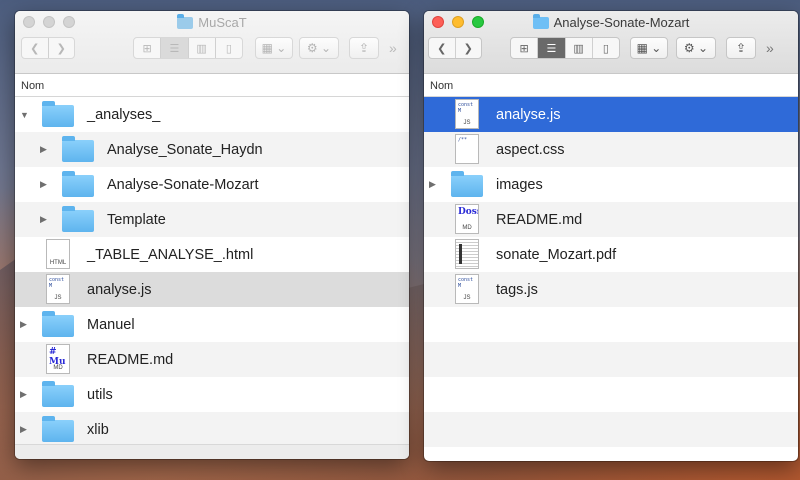  I want to click on file-extension-label: MD, so click(58, 368).